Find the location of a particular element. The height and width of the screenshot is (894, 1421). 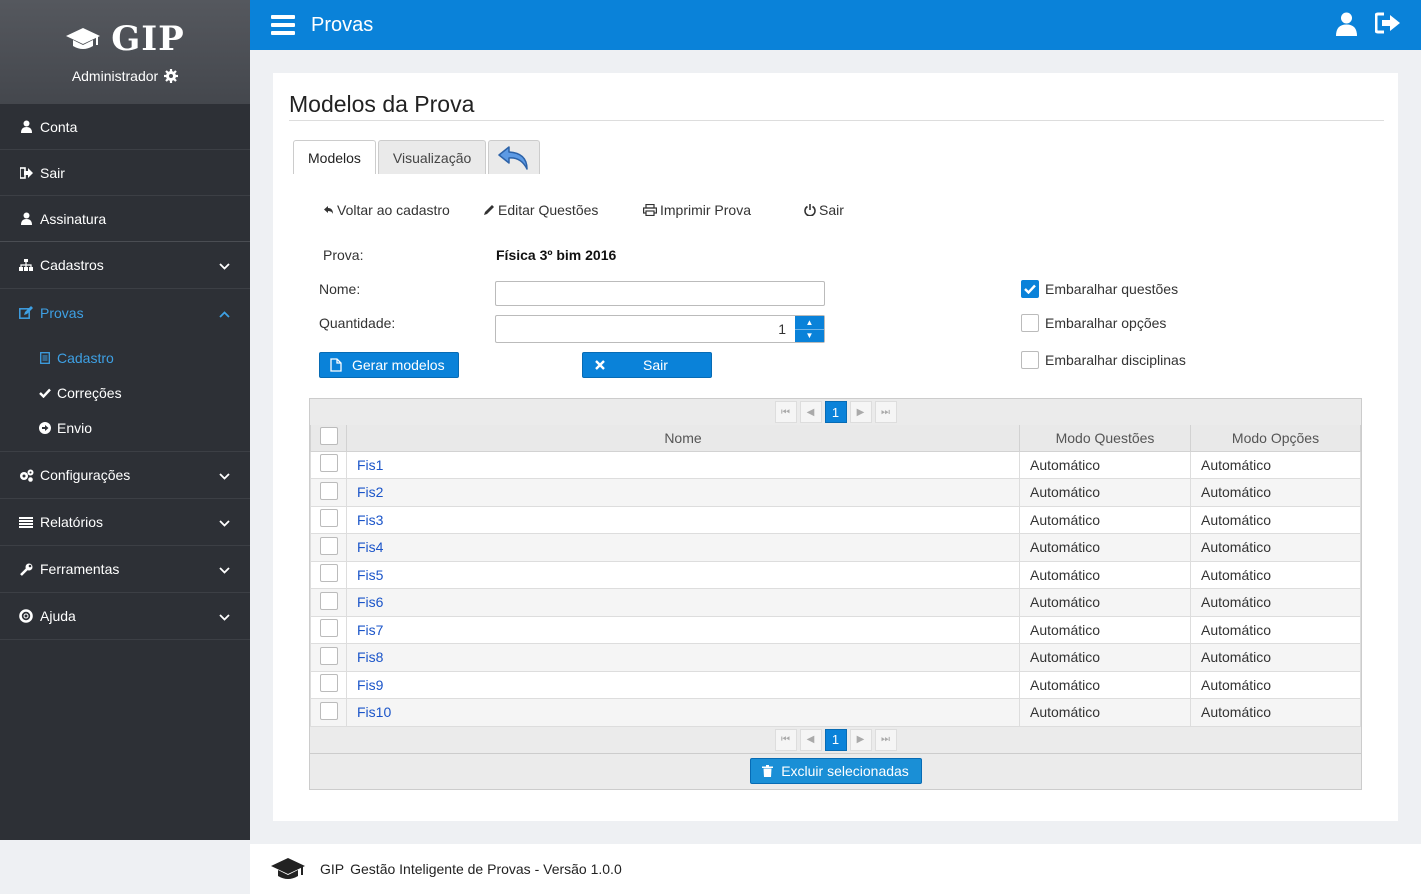

table-row: Fis2 Automático Automático is located at coordinates (835, 492).